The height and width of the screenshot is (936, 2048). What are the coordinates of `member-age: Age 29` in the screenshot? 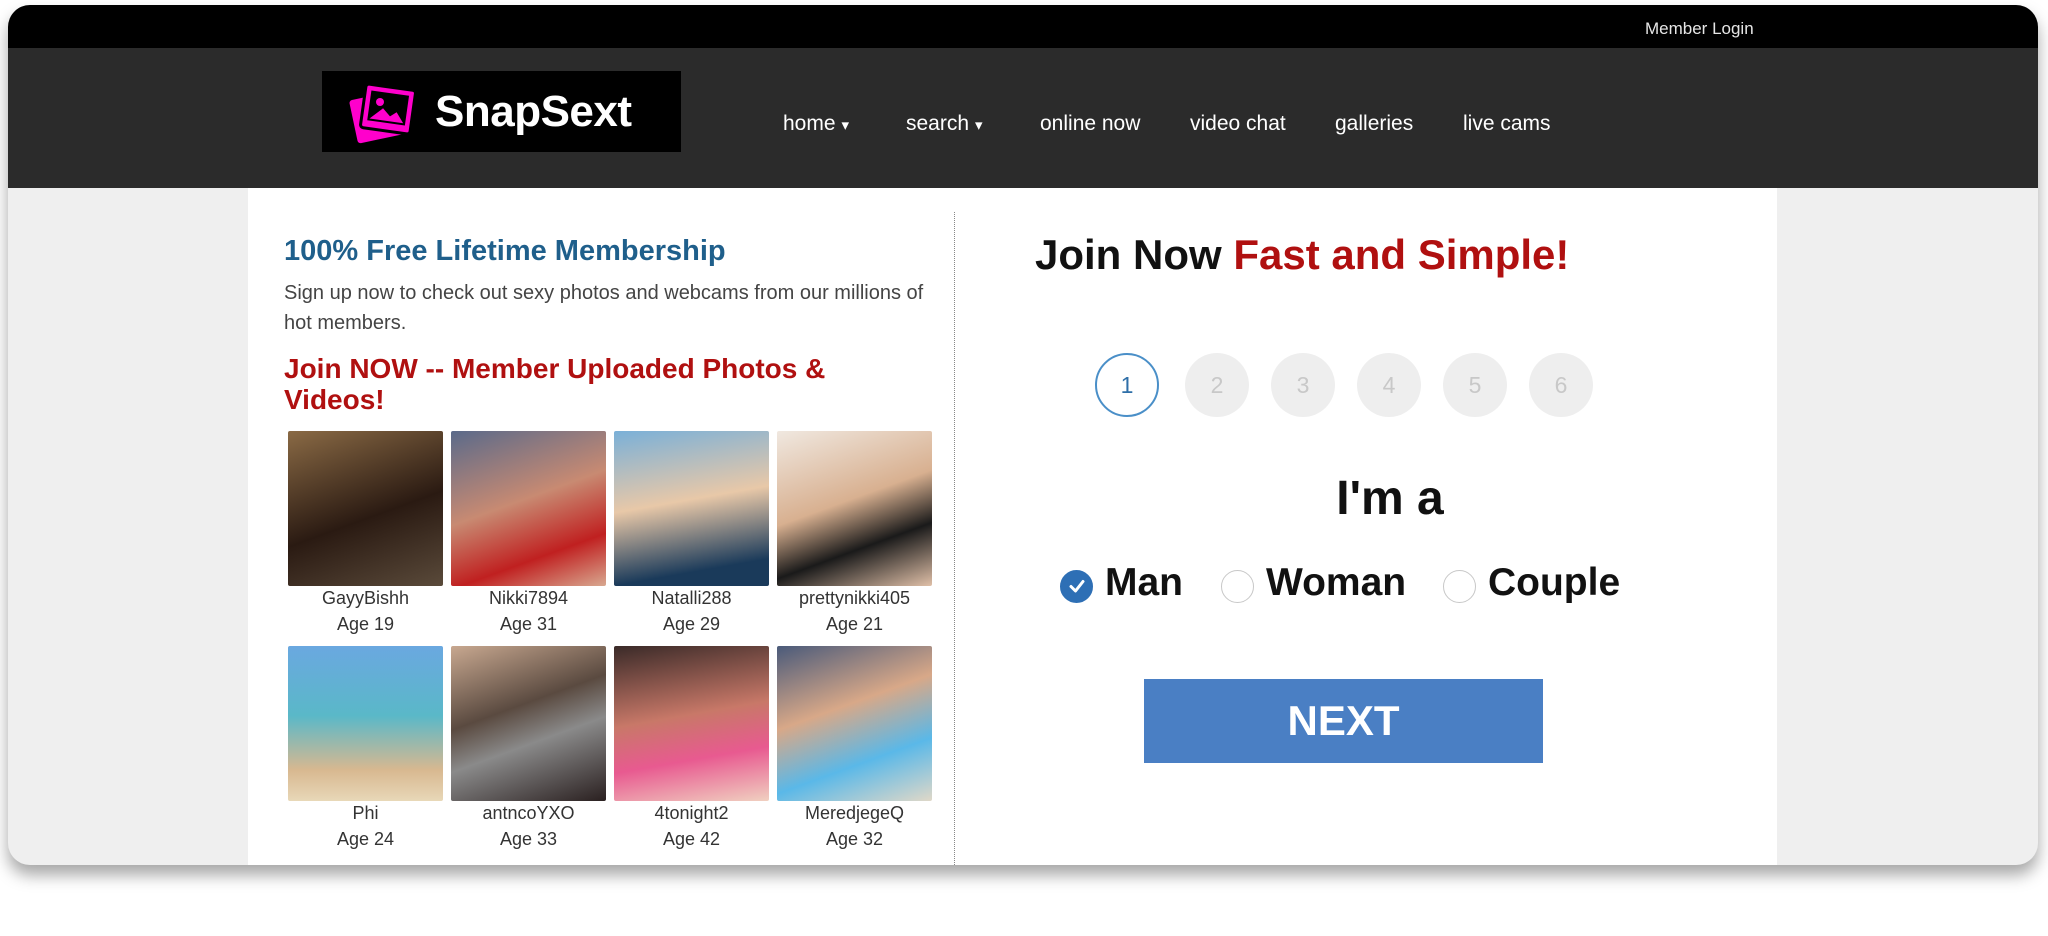 It's located at (691, 624).